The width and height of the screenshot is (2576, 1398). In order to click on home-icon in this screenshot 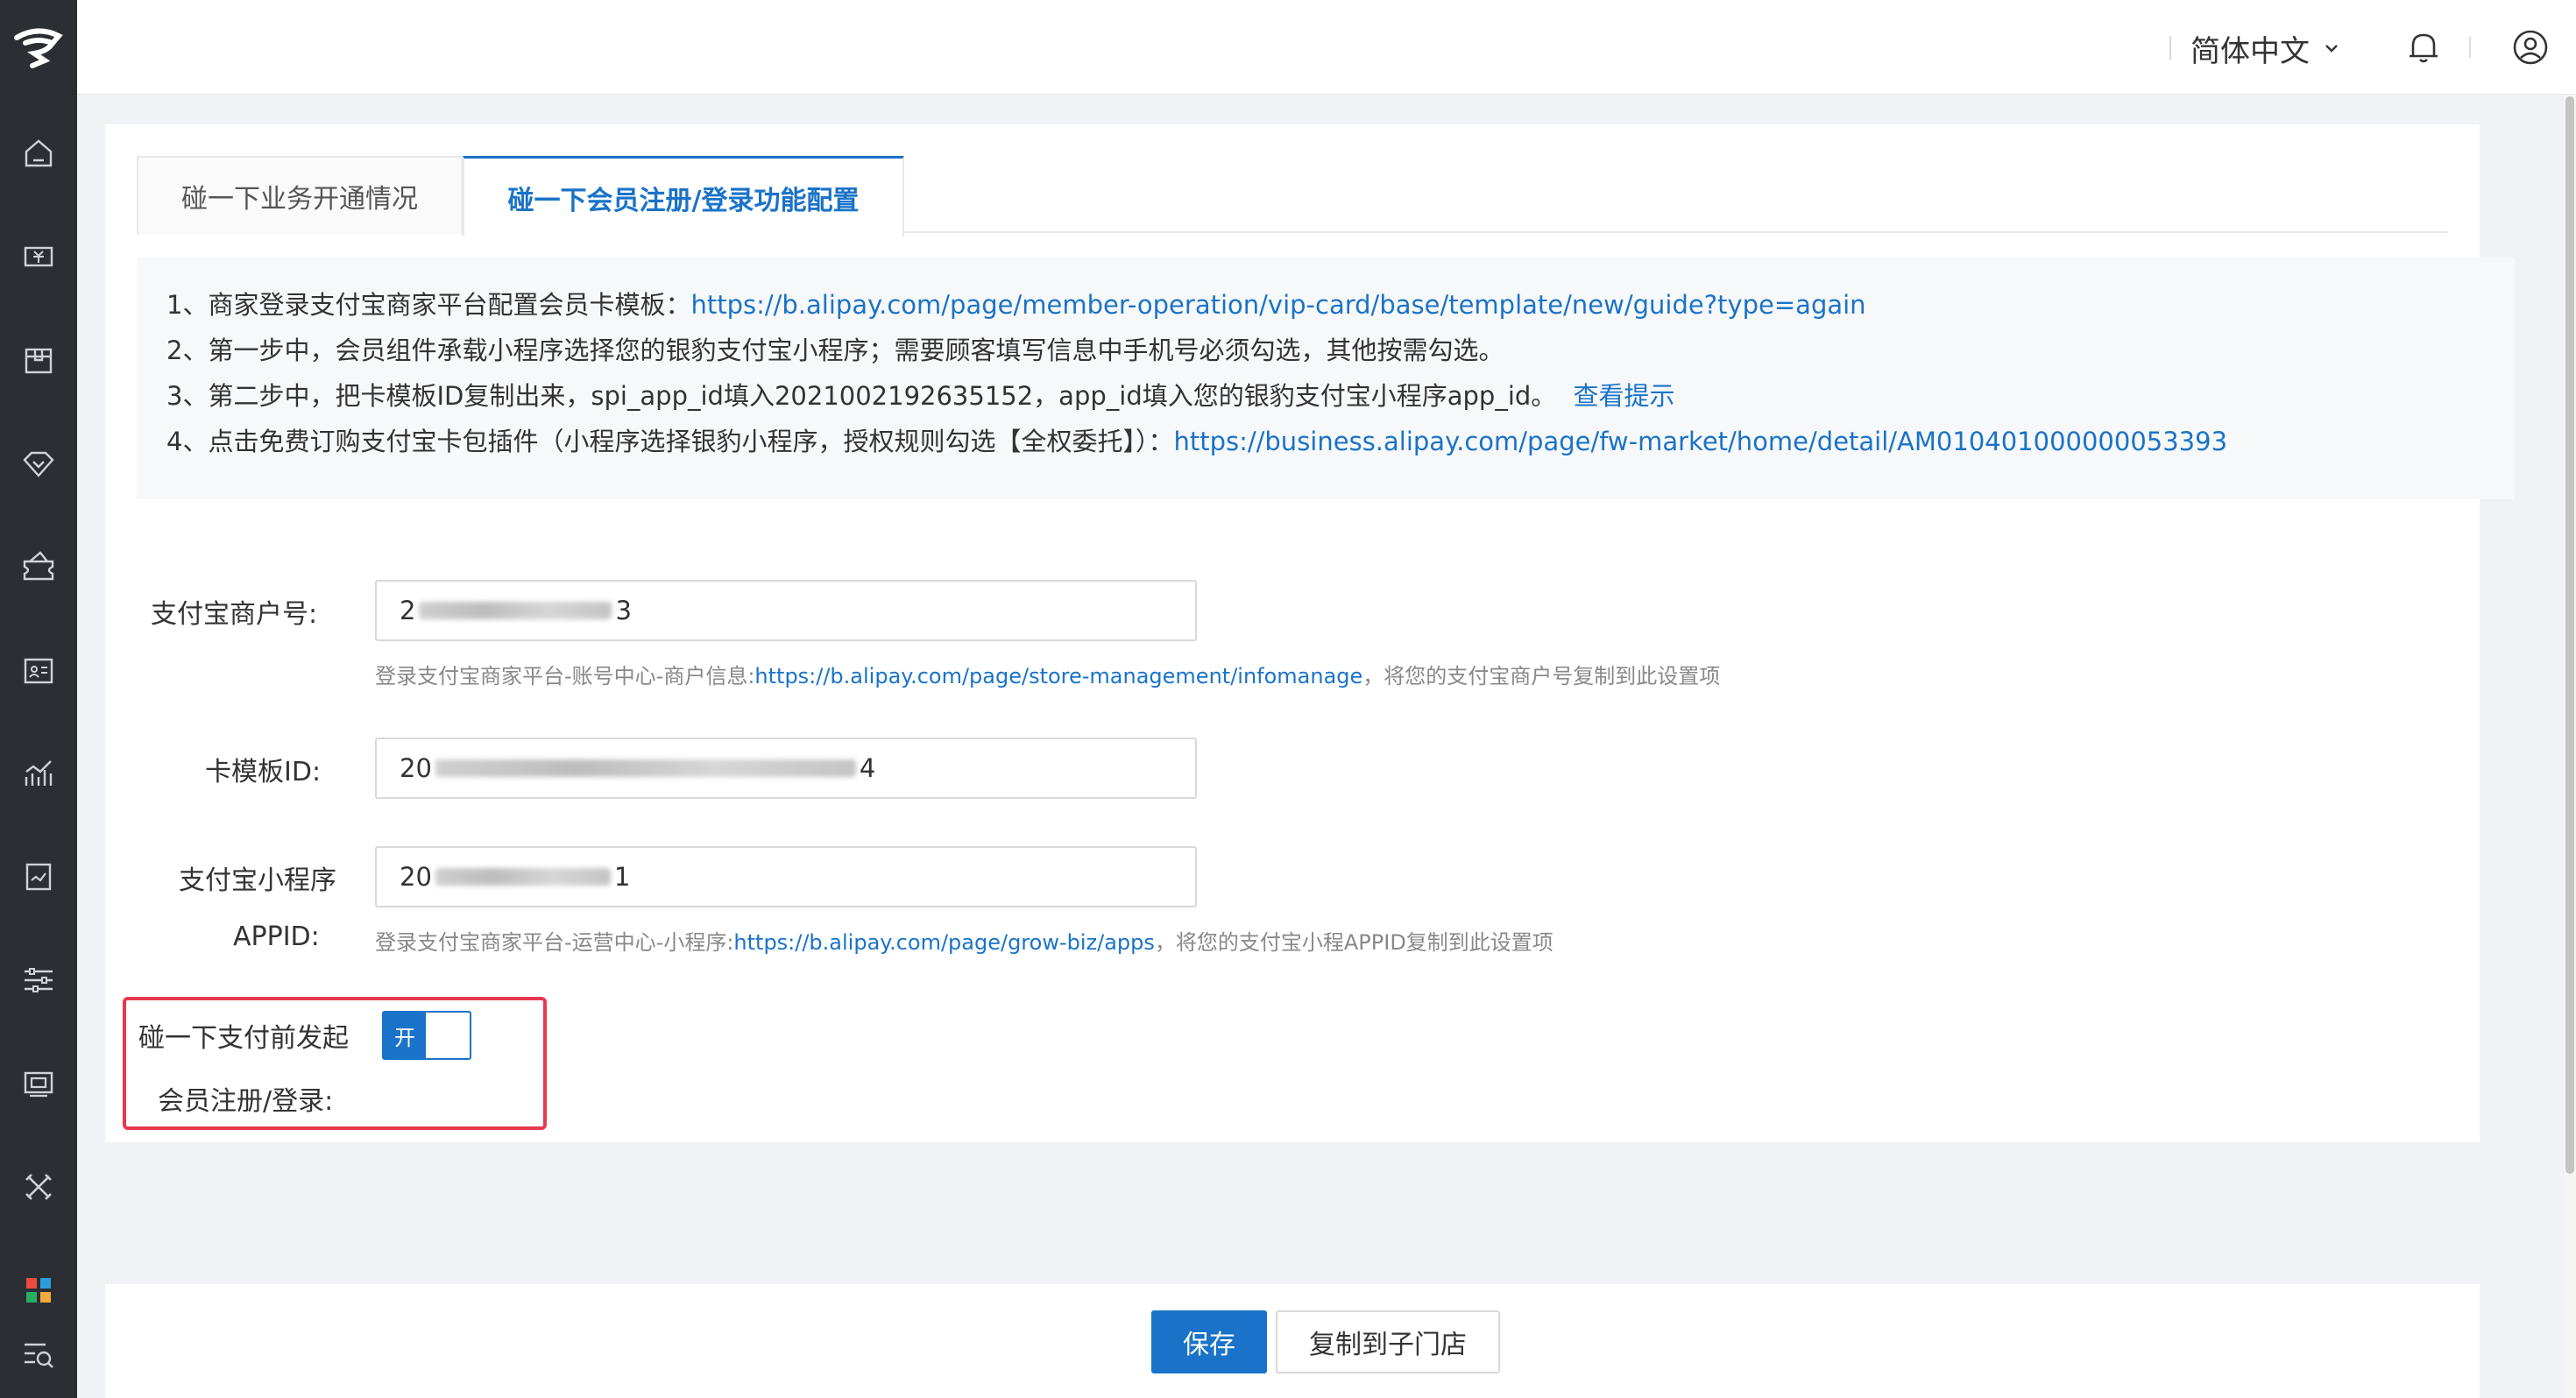, I will do `click(38, 153)`.